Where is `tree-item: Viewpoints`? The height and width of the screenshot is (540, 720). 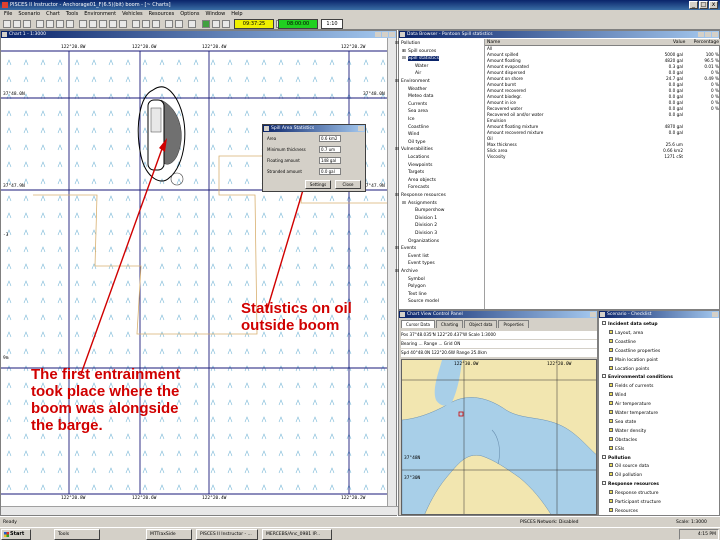
tree-item: Viewpoints is located at coordinates (420, 165).